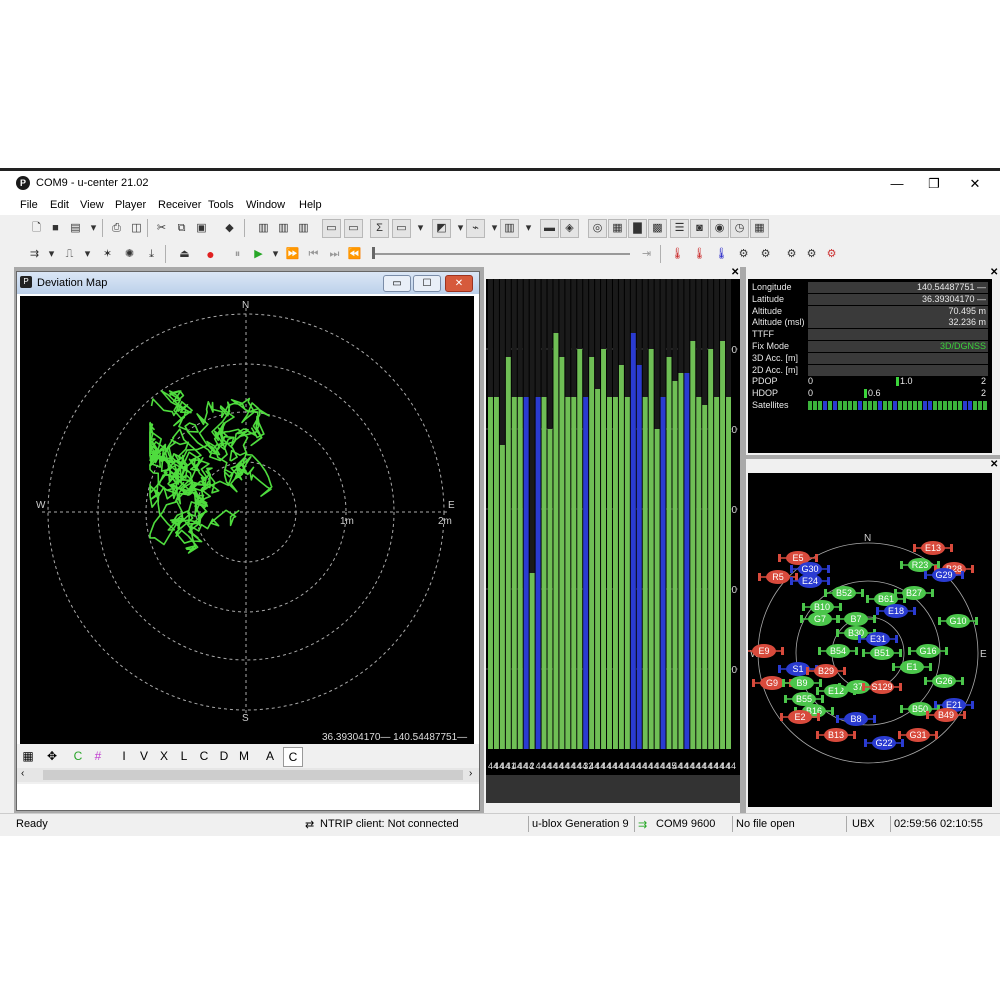 The height and width of the screenshot is (1000, 1000). Describe the element at coordinates (699, 254) in the screenshot. I see `warm-start-icon: 🌡` at that location.